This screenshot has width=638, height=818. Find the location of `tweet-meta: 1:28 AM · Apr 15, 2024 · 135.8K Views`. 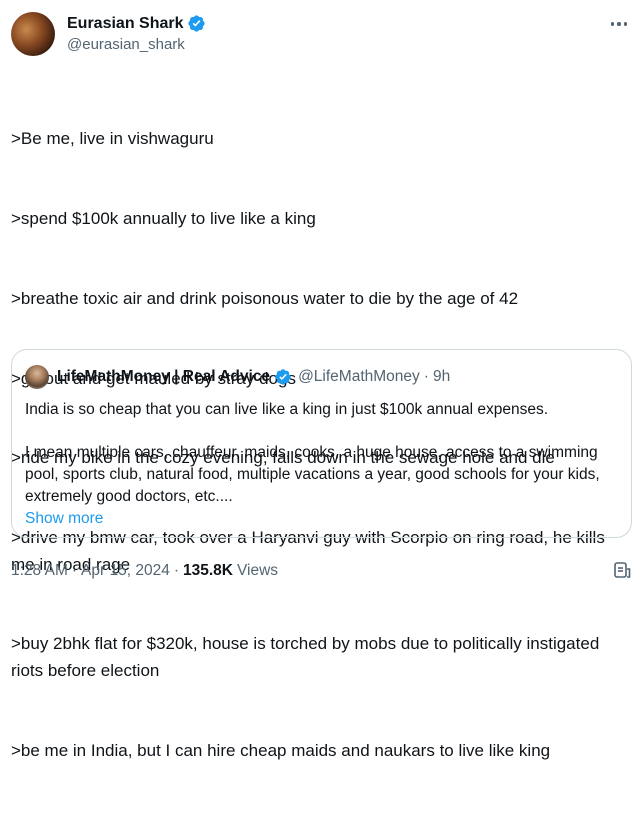

tweet-meta: 1:28 AM · Apr 15, 2024 · 135.8K Views is located at coordinates (144, 571).